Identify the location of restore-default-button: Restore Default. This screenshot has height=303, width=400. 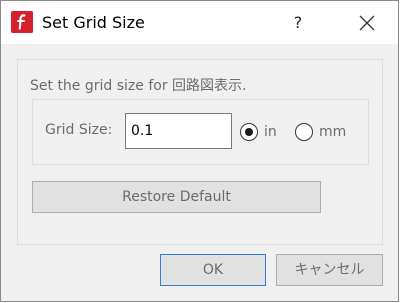
(176, 197).